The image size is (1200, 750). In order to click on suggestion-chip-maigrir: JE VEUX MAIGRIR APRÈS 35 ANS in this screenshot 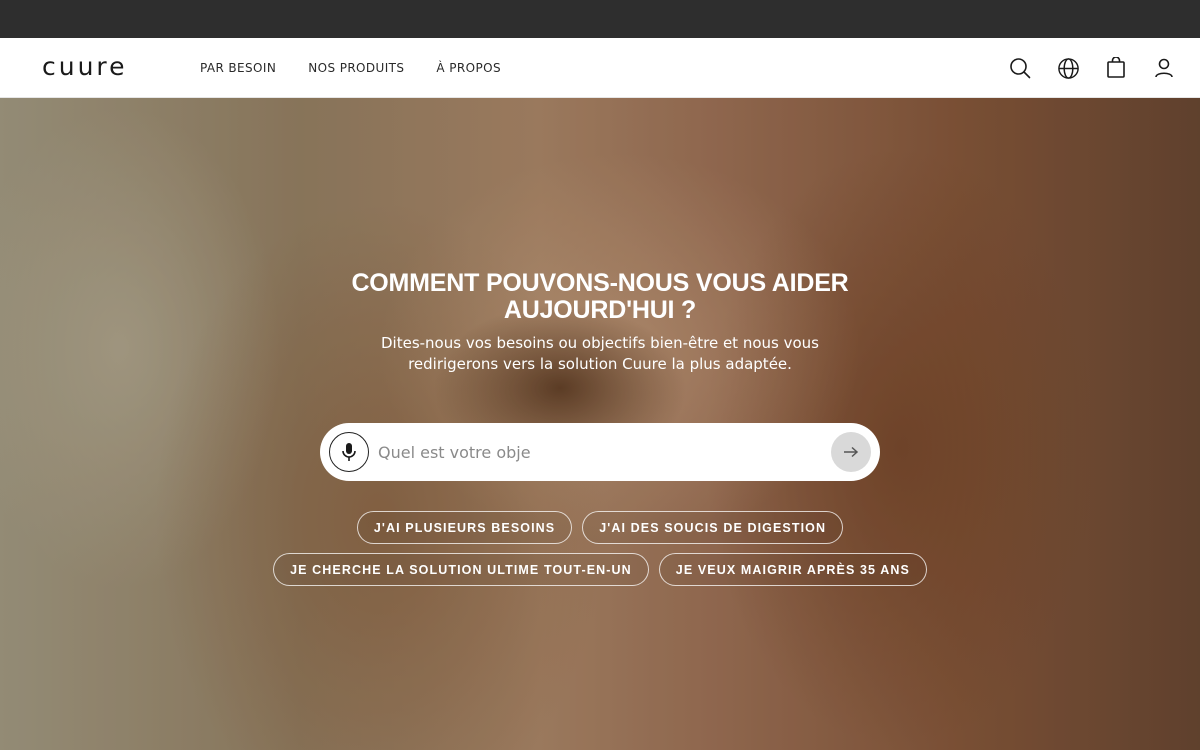, I will do `click(792, 569)`.